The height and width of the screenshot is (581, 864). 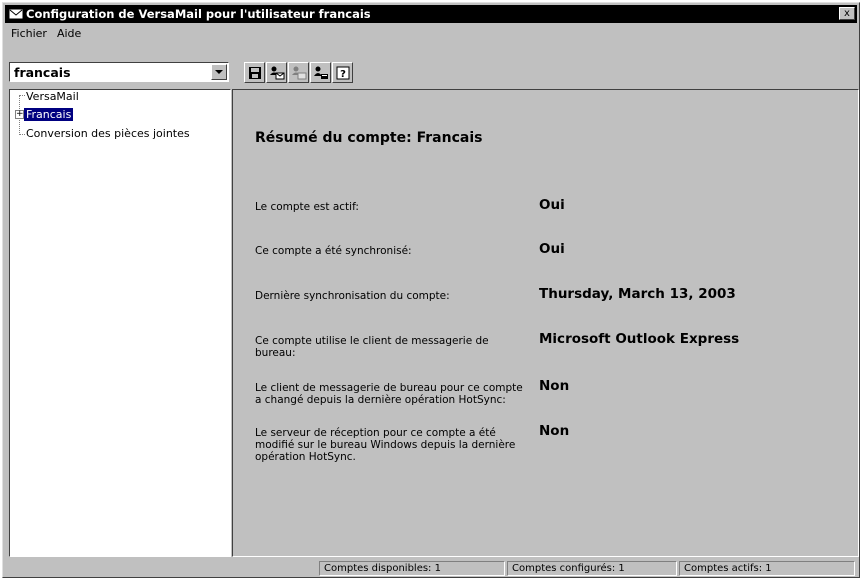 I want to click on tree-item-label: Conversion des pièces jointes, so click(x=108, y=133).